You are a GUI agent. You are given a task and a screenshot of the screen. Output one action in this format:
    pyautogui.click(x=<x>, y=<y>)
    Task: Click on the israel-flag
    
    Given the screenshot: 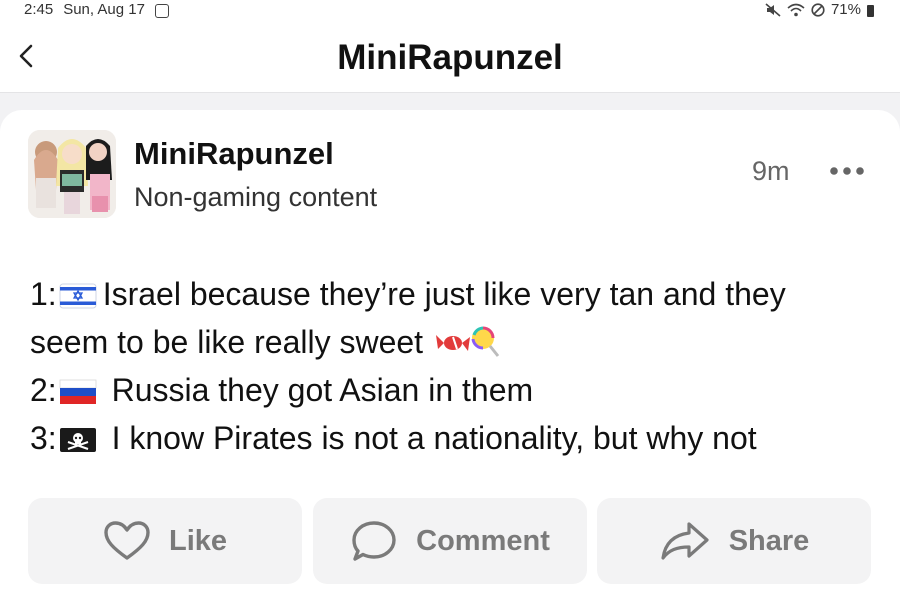 What is the action you would take?
    pyautogui.click(x=78, y=296)
    